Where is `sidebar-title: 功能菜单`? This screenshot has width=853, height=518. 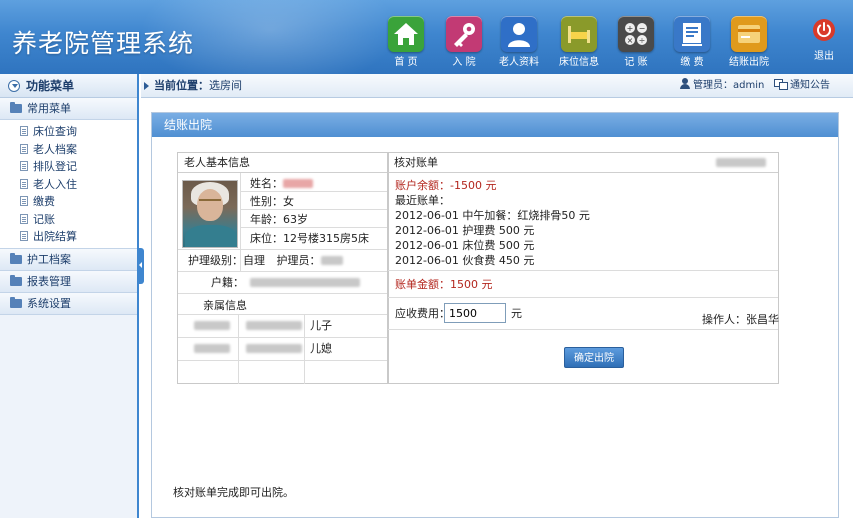 sidebar-title: 功能菜单 is located at coordinates (50, 86).